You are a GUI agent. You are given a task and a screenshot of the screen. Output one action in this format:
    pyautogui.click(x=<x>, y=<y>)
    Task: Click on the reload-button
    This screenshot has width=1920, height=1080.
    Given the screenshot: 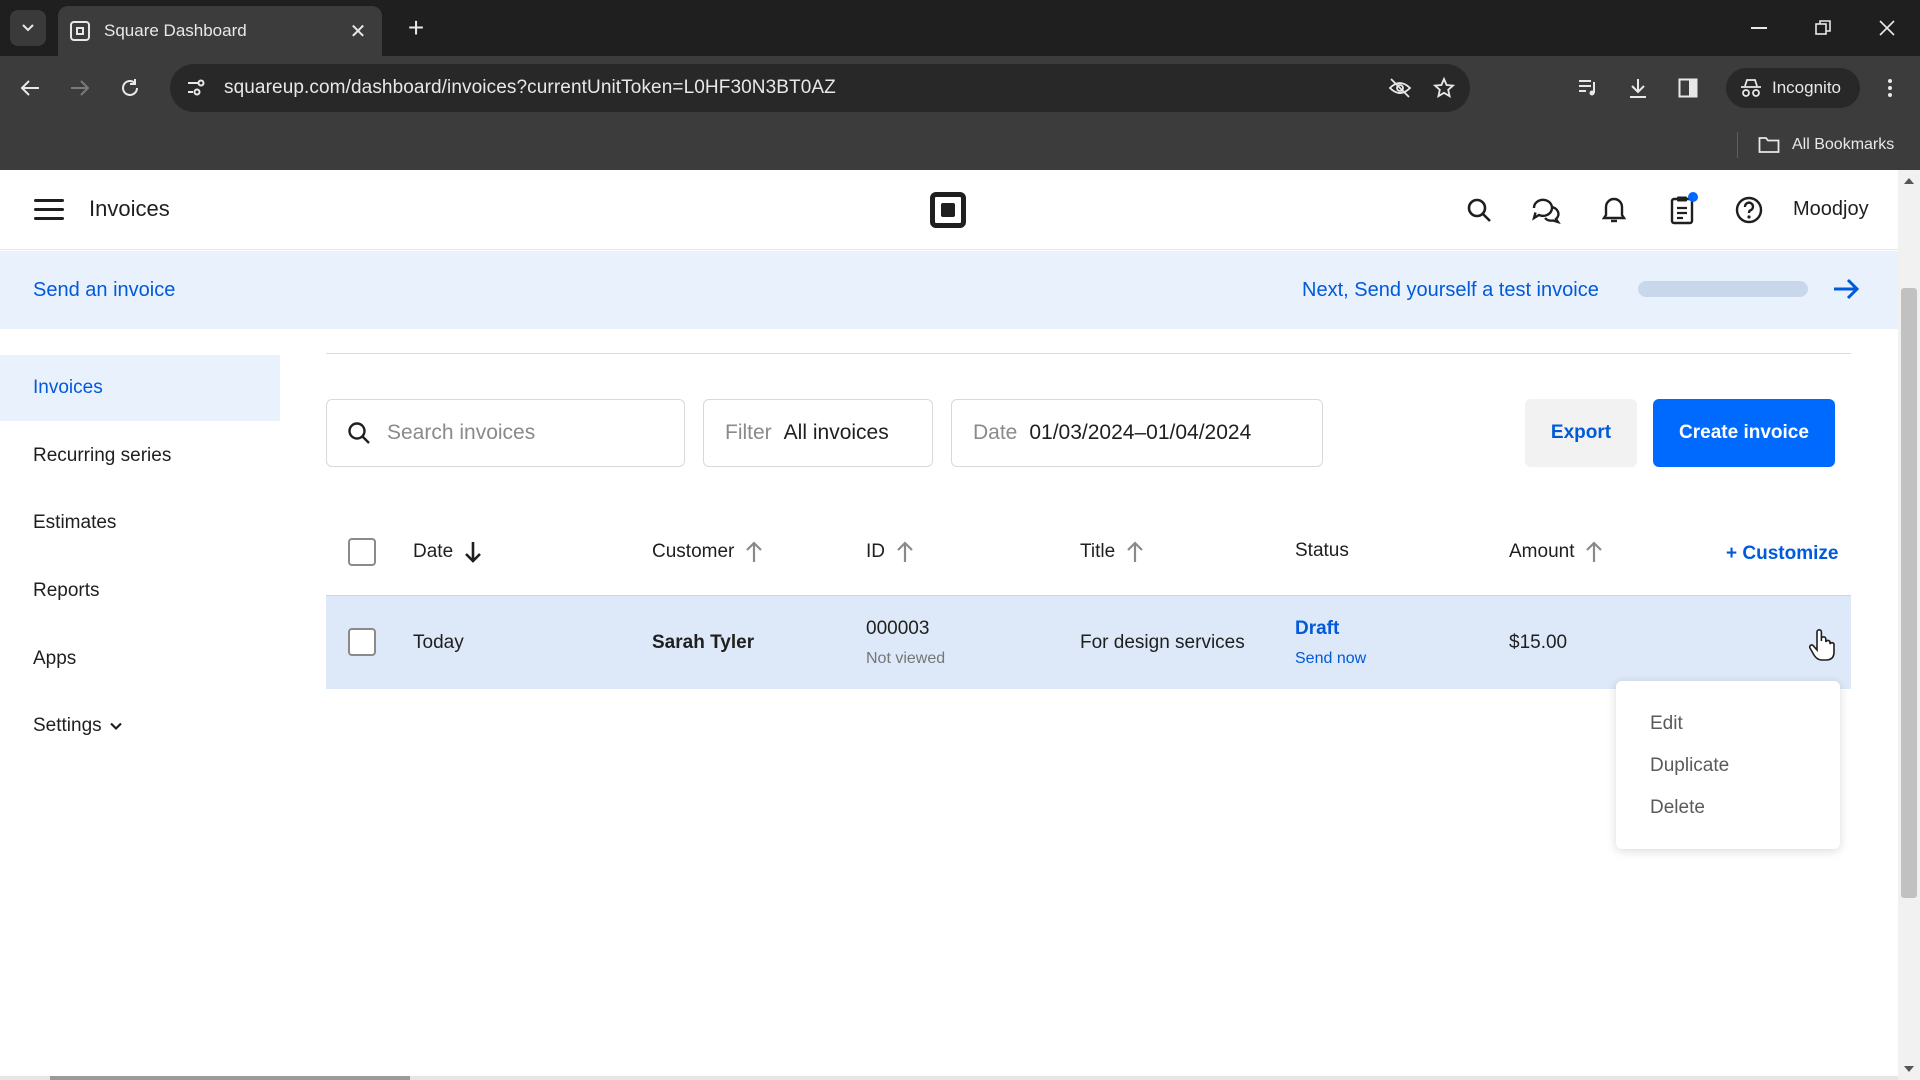 What is the action you would take?
    pyautogui.click(x=130, y=88)
    